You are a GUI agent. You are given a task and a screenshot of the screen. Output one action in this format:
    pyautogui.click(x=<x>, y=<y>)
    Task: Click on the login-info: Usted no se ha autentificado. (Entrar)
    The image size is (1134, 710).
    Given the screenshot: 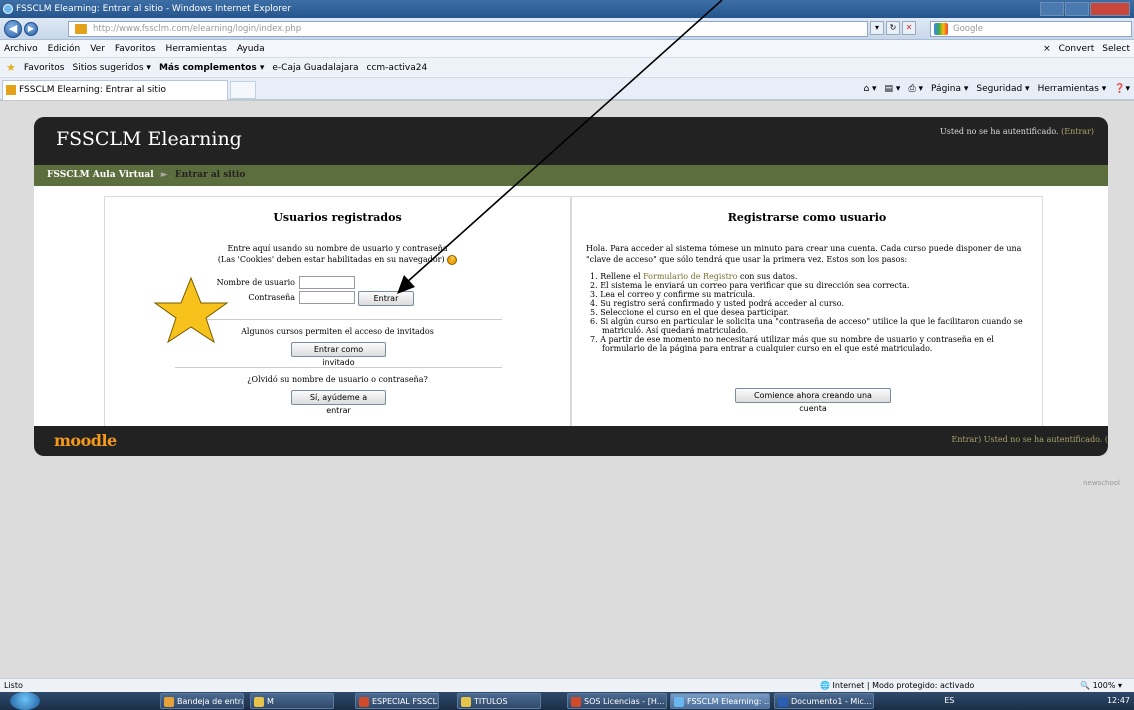 What is the action you would take?
    pyautogui.click(x=1017, y=131)
    